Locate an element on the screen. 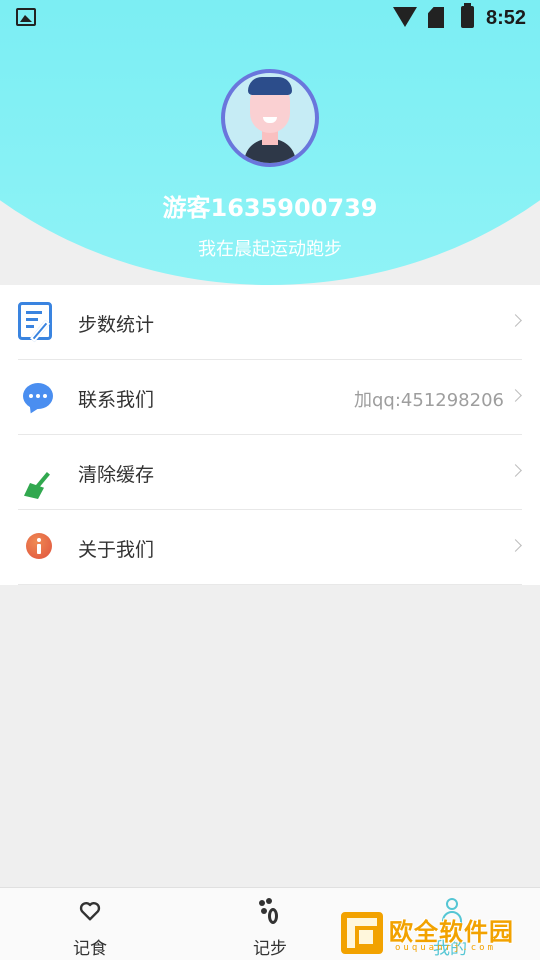  tab-step-log: 记步 is located at coordinates (270, 924).